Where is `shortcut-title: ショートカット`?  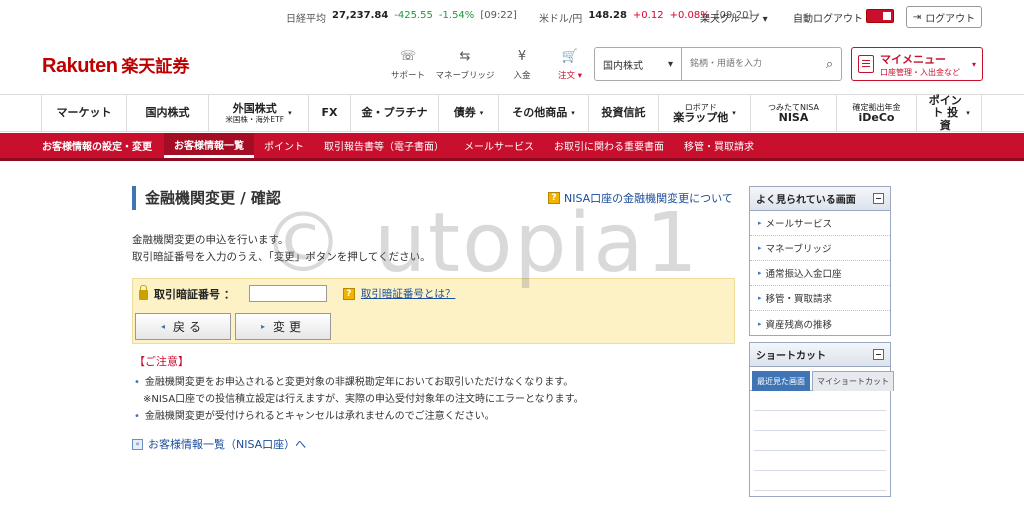
shortcut-title: ショートカット is located at coordinates (791, 356).